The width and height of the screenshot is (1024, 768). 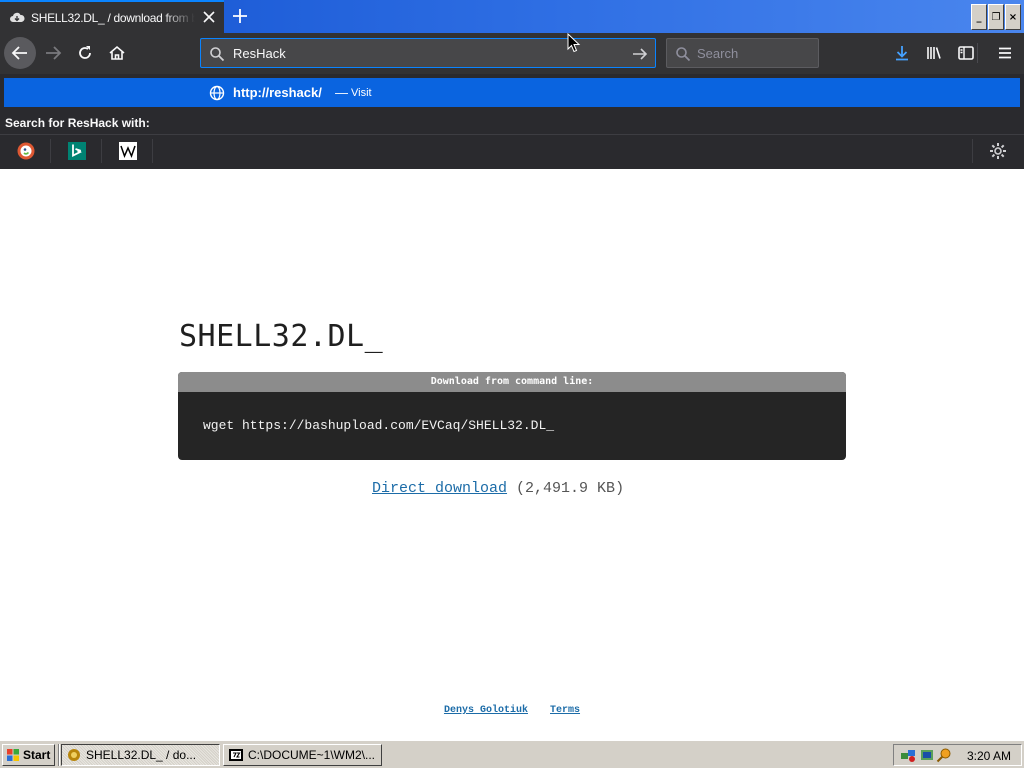 What do you see at coordinates (512, 382) in the screenshot?
I see `command-box-header: Download from command line:` at bounding box center [512, 382].